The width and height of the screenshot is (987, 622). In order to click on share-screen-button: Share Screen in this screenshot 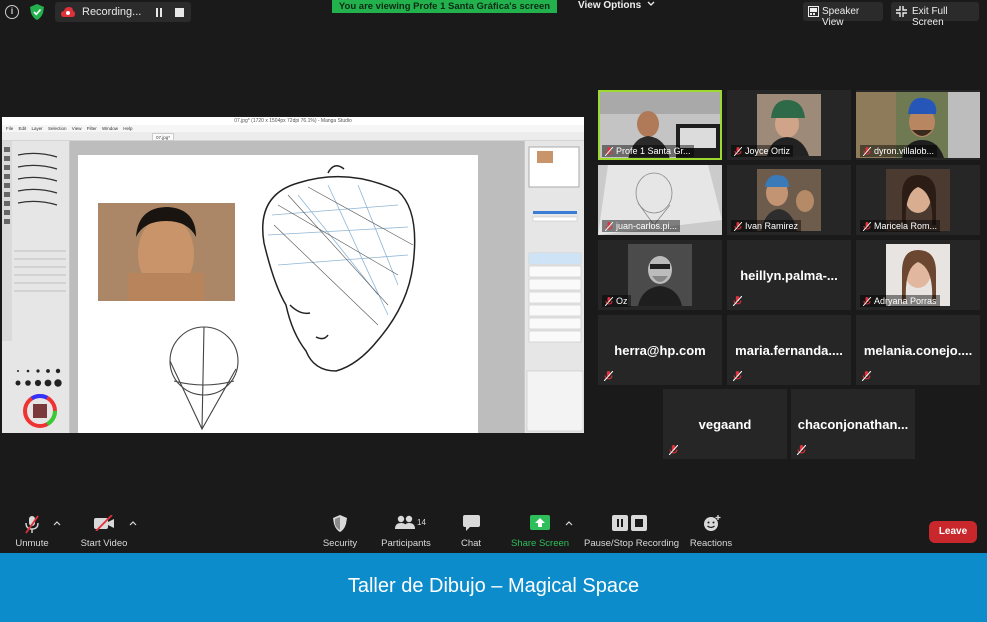, I will do `click(540, 530)`.